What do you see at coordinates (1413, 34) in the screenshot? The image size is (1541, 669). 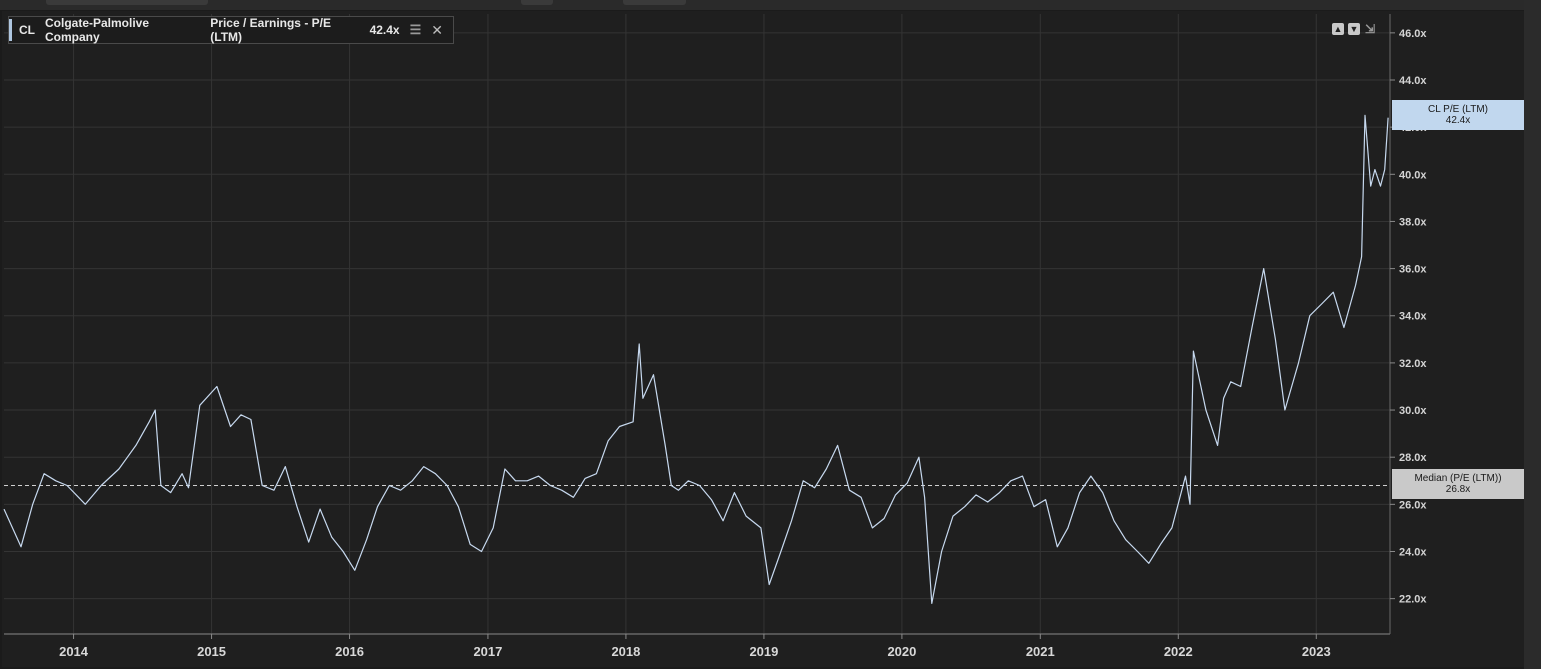 I see `y-tick-label: 46.0x` at bounding box center [1413, 34].